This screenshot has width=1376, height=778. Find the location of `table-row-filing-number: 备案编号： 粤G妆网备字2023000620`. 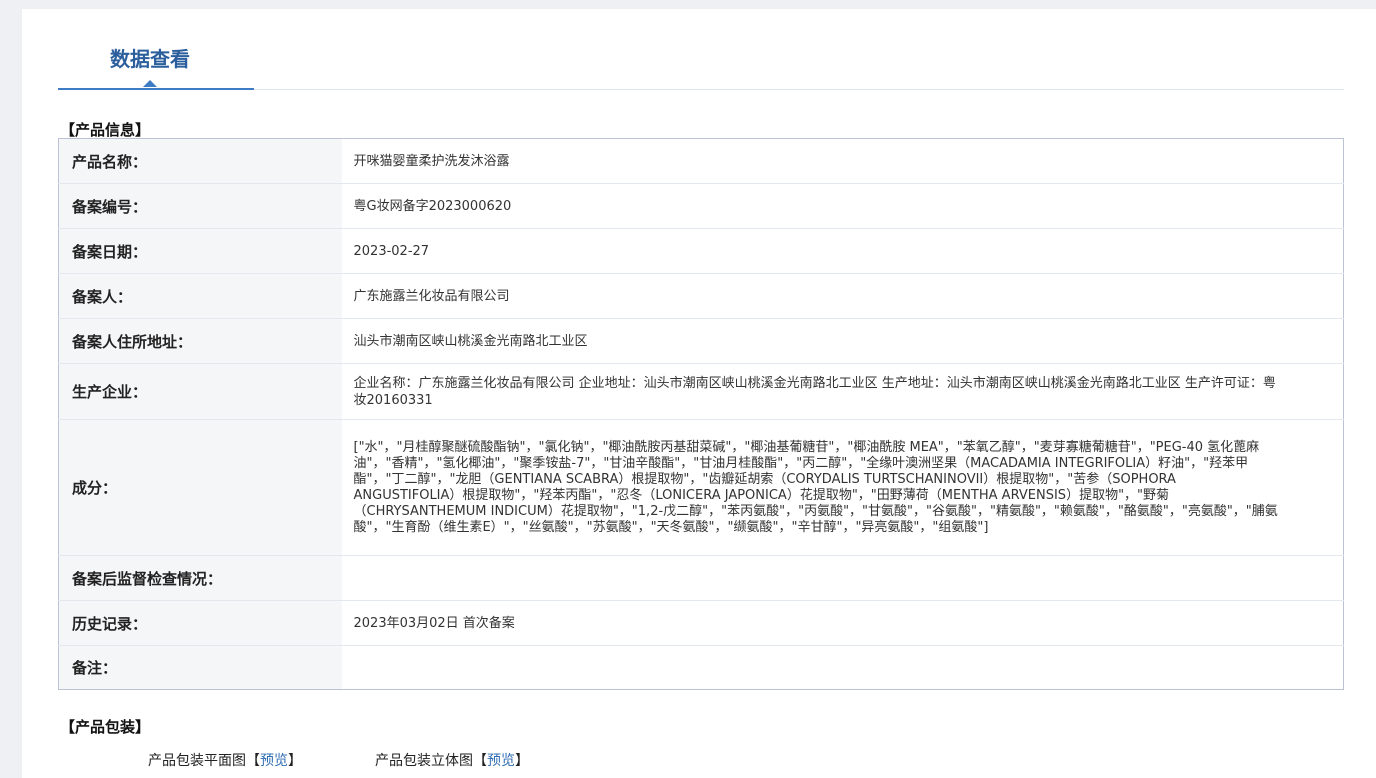

table-row-filing-number: 备案编号： 粤G妆网备字2023000620 is located at coordinates (701, 206).